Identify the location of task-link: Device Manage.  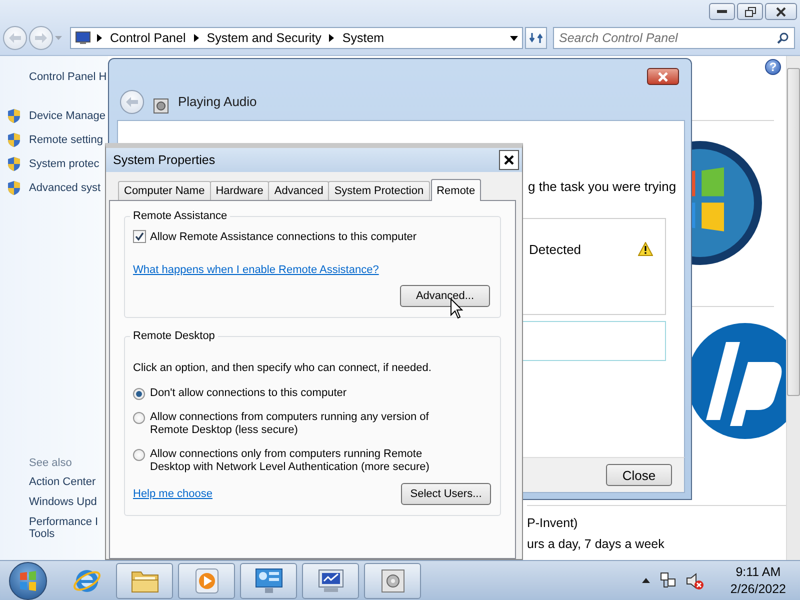
(67, 116).